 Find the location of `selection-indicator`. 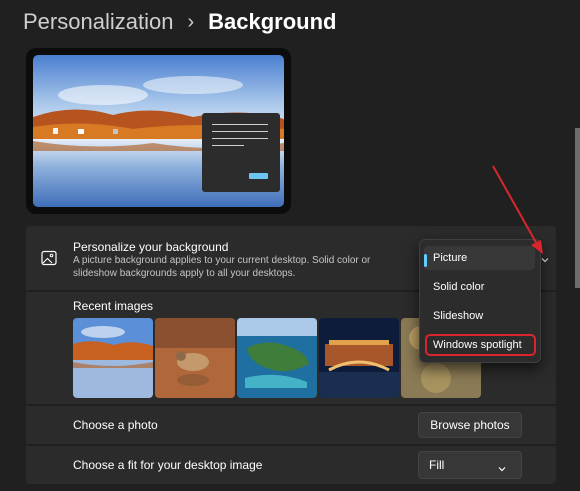

selection-indicator is located at coordinates (425, 260).